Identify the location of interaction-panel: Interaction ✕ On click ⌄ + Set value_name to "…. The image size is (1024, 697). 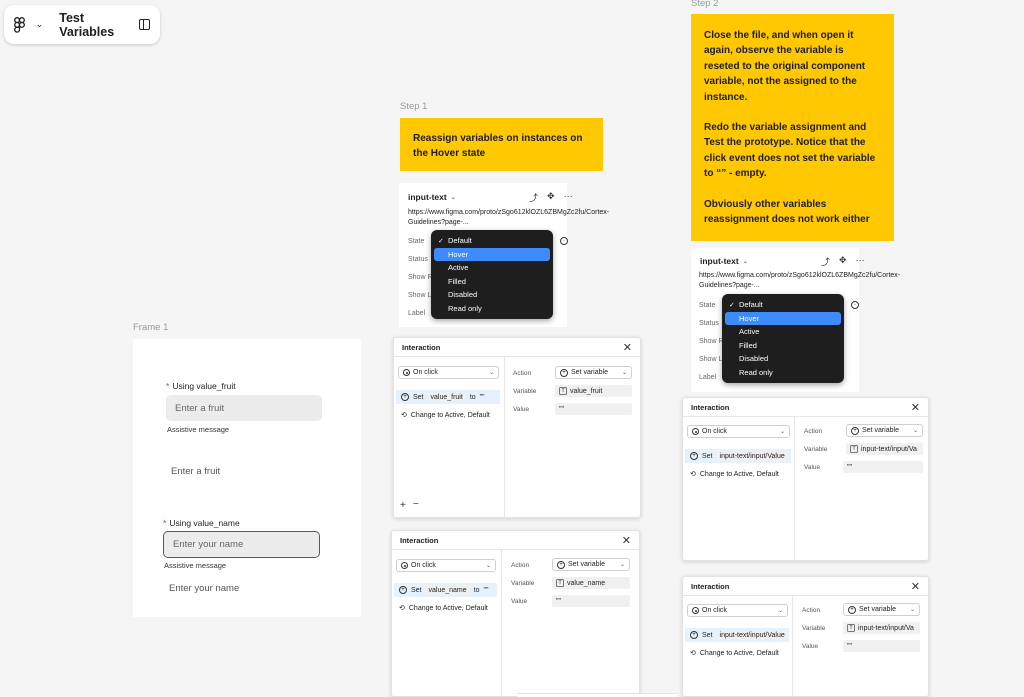
(515, 613).